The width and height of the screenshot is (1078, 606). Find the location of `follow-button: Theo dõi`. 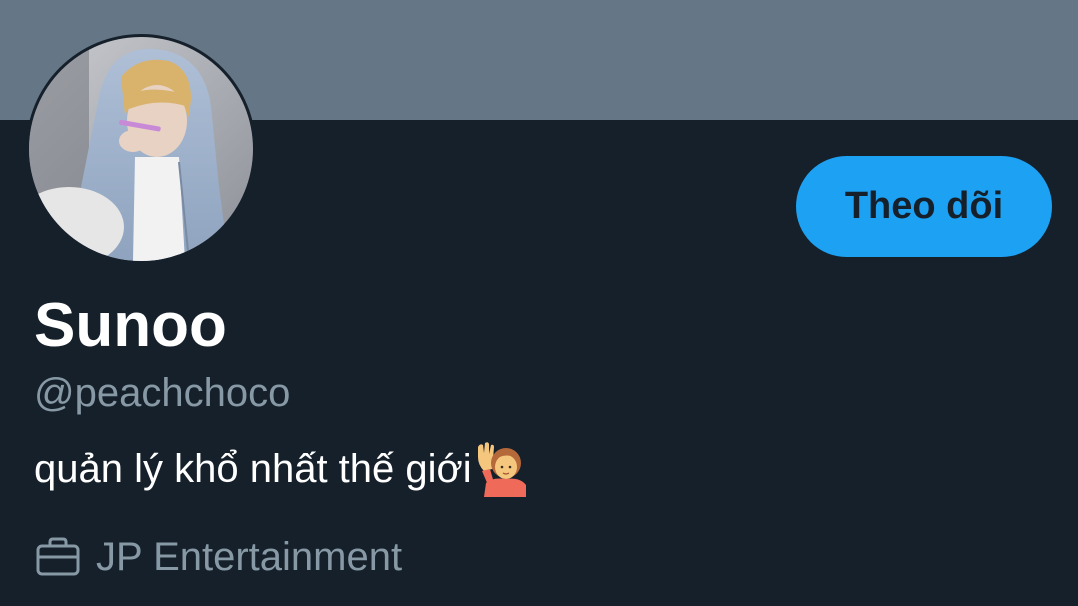

follow-button: Theo dõi is located at coordinates (924, 206).